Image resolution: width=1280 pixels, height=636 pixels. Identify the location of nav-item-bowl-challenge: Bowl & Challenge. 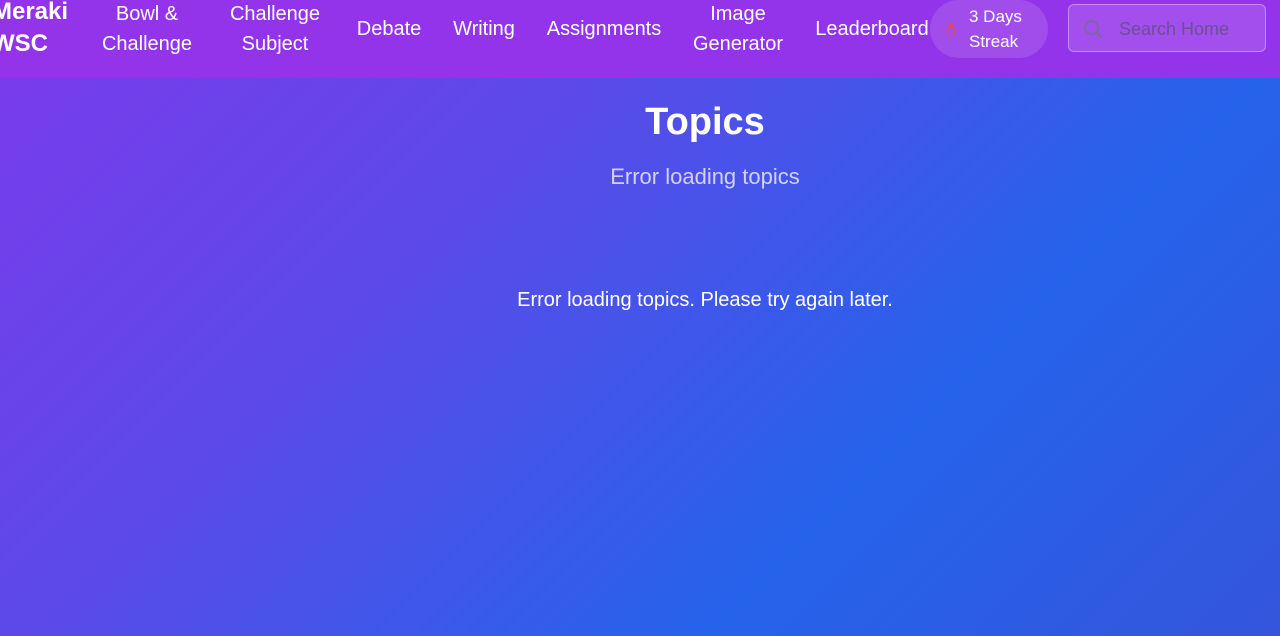
(147, 29).